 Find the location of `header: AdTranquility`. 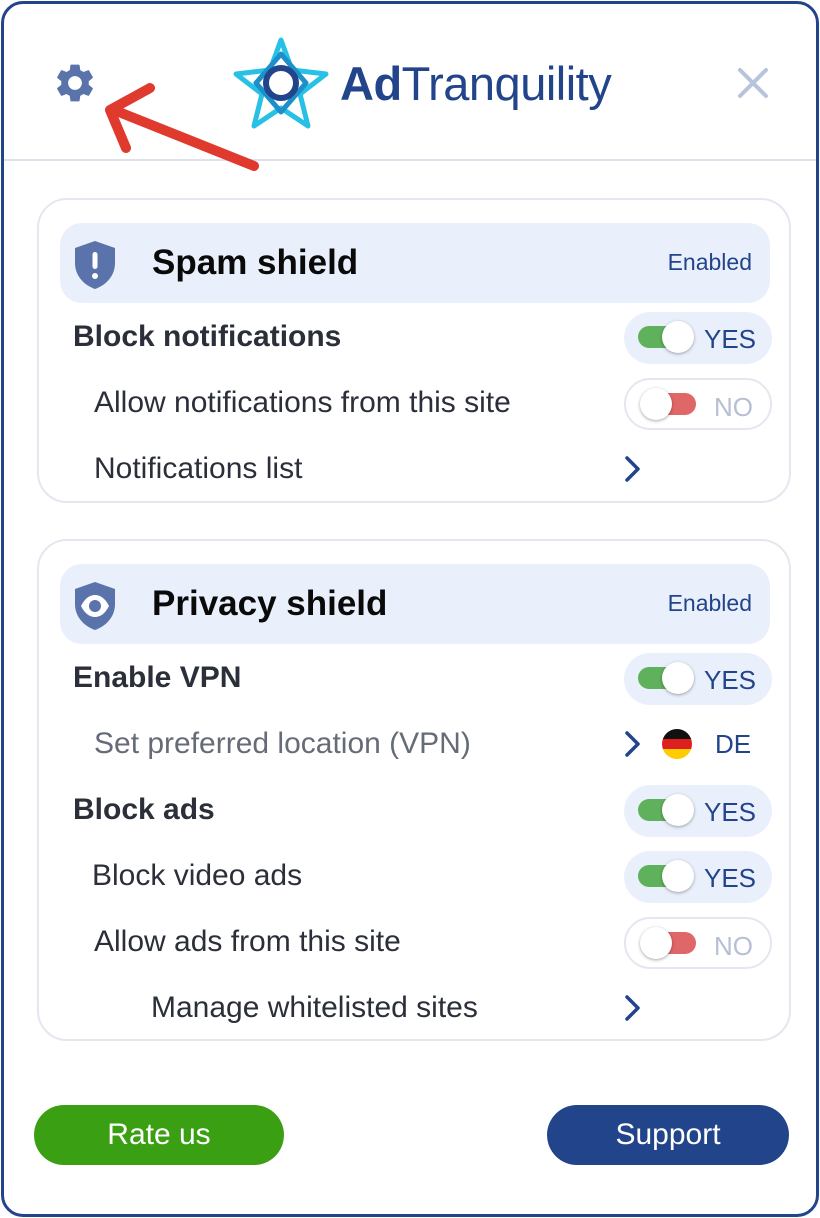

header: AdTranquility is located at coordinates (410, 87).